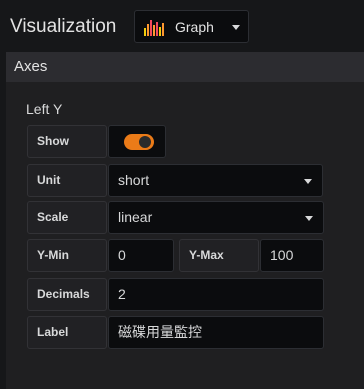  Describe the element at coordinates (141, 255) in the screenshot. I see `y-min-input: 0` at that location.